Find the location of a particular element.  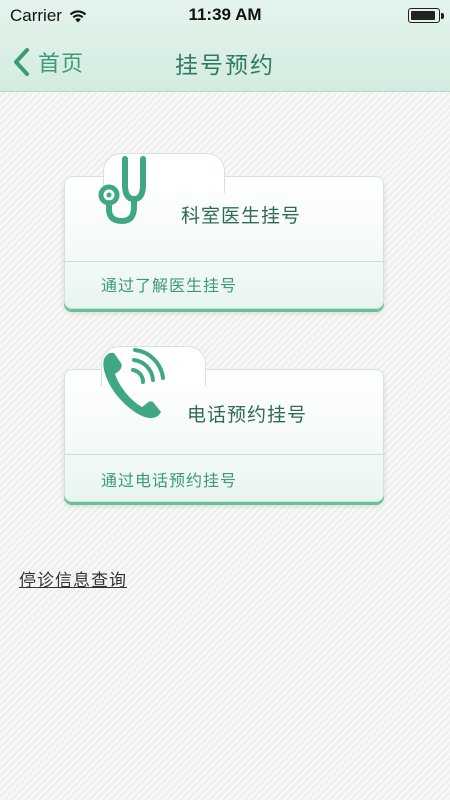

header: Carrier 11:39 AM 首页 挂号预约 is located at coordinates (225, 46).